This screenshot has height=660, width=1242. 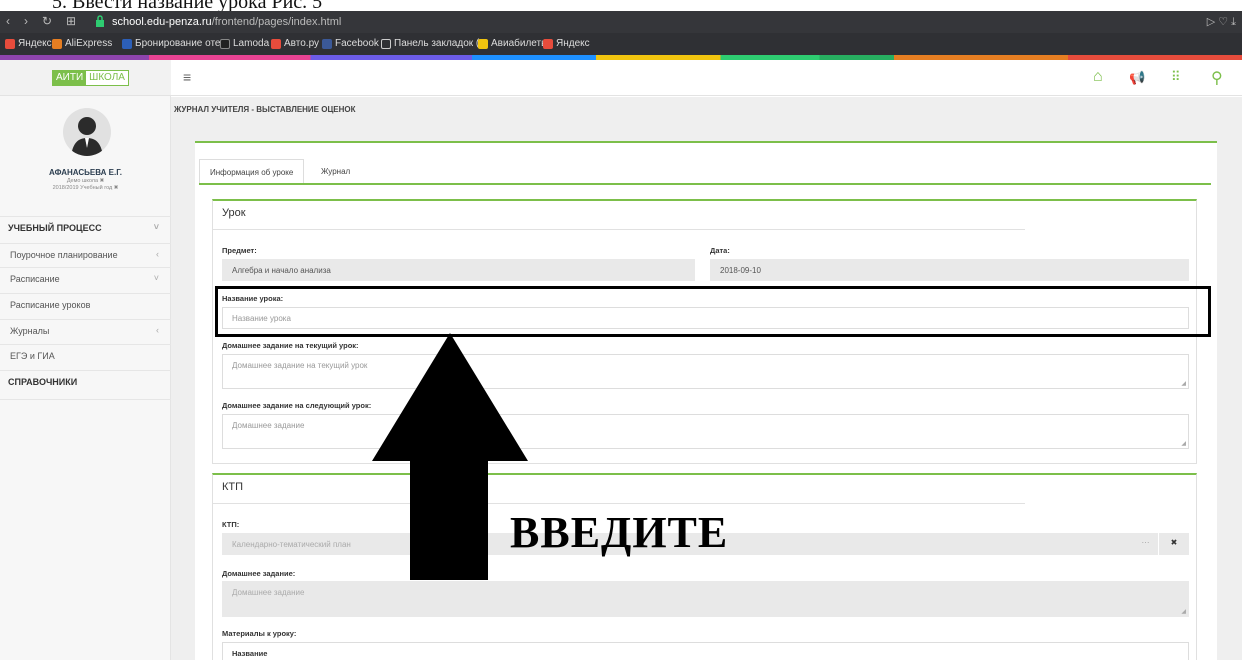 What do you see at coordinates (85, 254) in the screenshot?
I see `sidebar-item-lesson-planning: Поурочное планирование ‹` at bounding box center [85, 254].